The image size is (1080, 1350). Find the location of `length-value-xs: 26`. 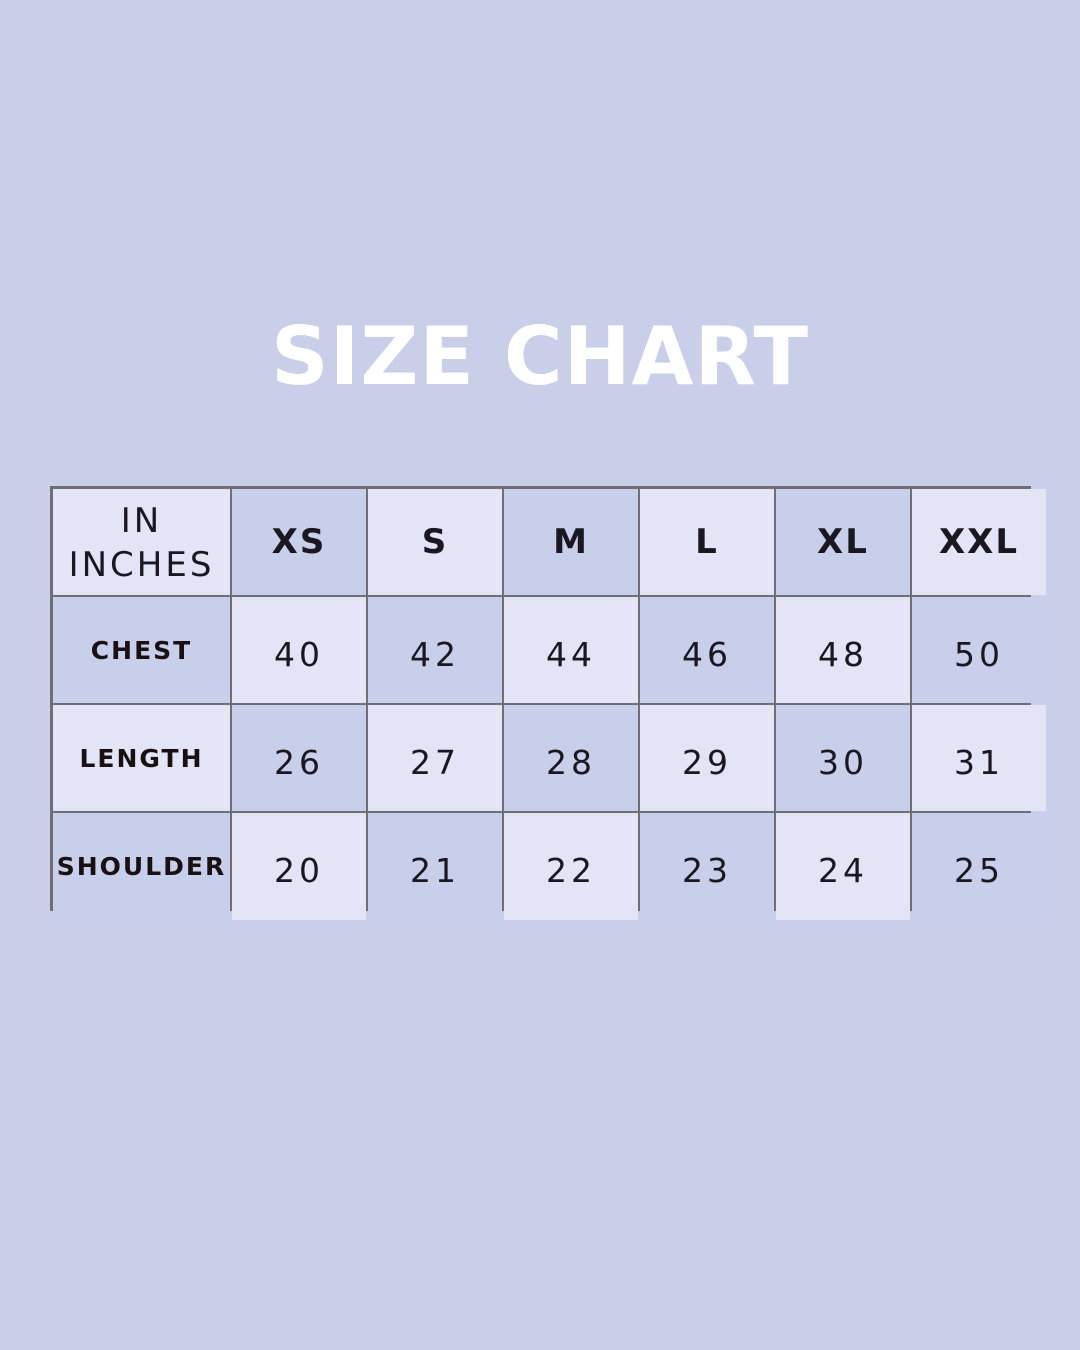

length-value-xs: 26 is located at coordinates (299, 758).